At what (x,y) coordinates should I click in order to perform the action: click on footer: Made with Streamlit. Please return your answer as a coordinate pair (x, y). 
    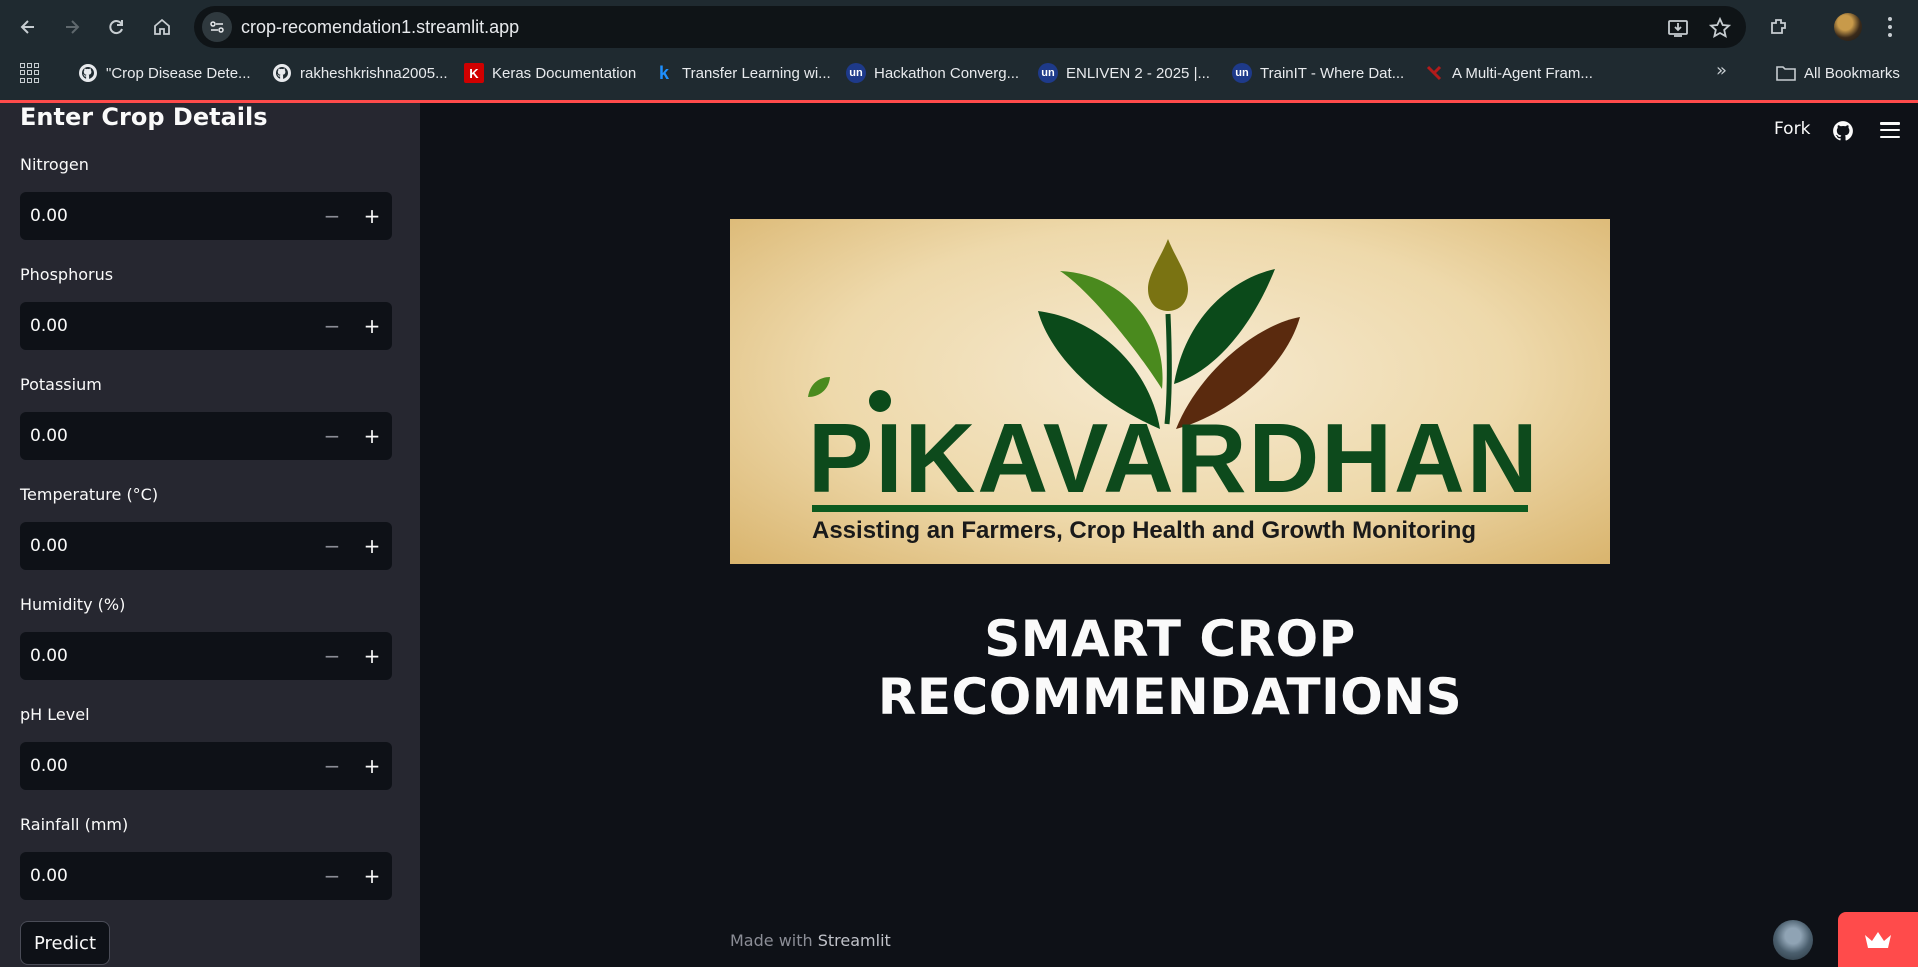
    Looking at the image, I should click on (810, 940).